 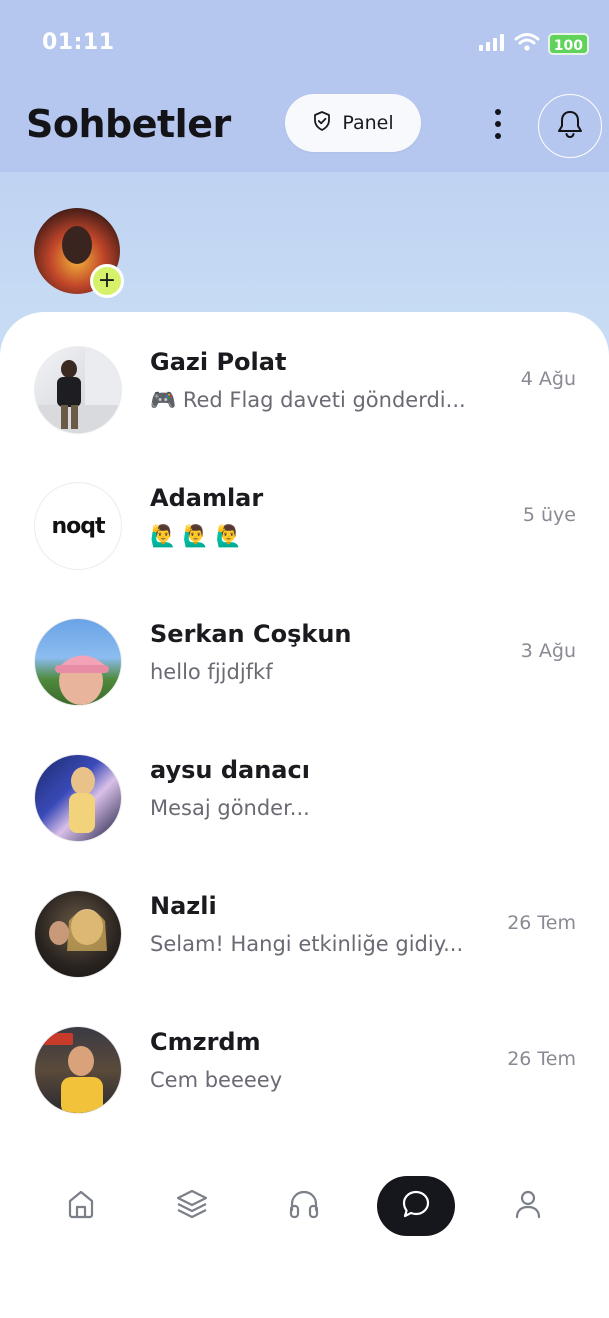 What do you see at coordinates (78, 42) in the screenshot?
I see `status-time: 01:11` at bounding box center [78, 42].